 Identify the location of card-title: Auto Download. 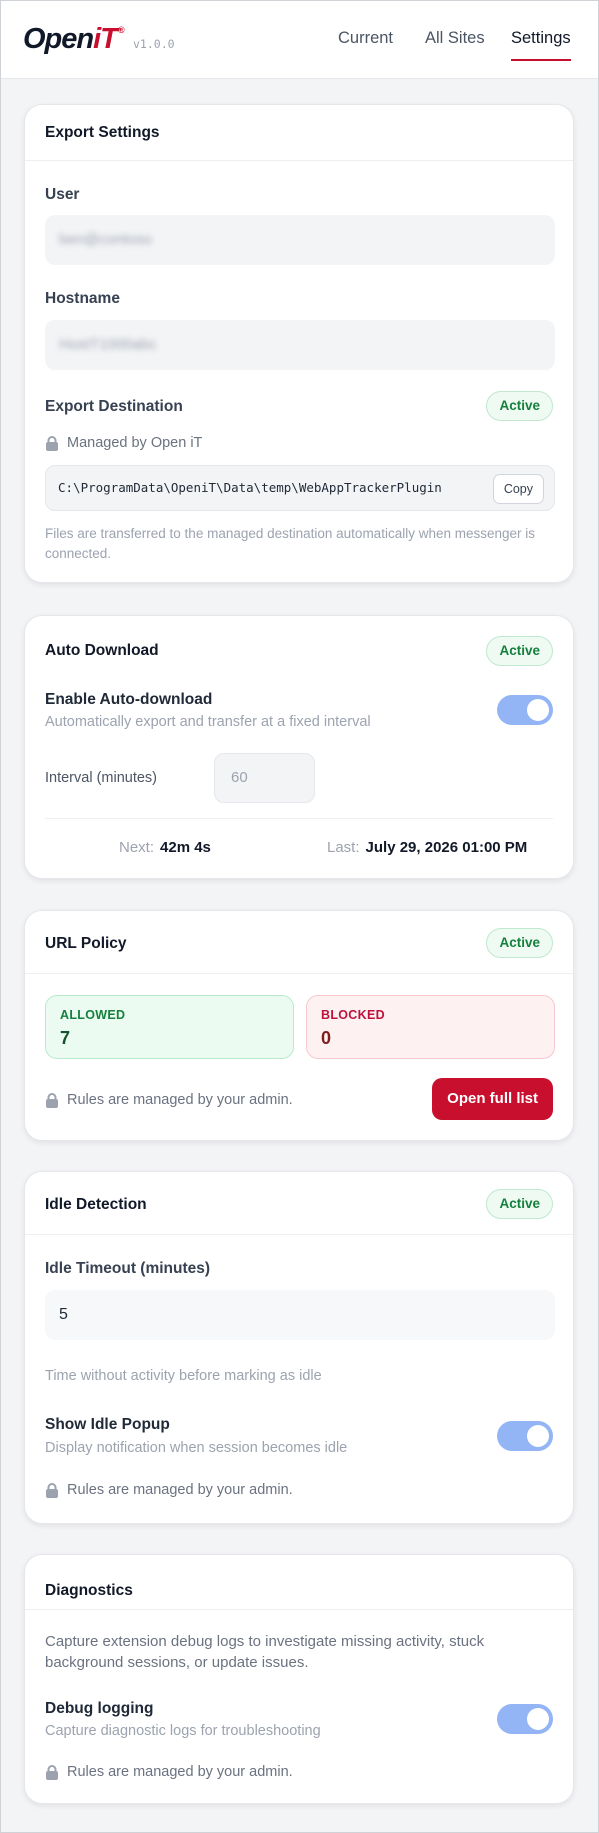
(102, 650).